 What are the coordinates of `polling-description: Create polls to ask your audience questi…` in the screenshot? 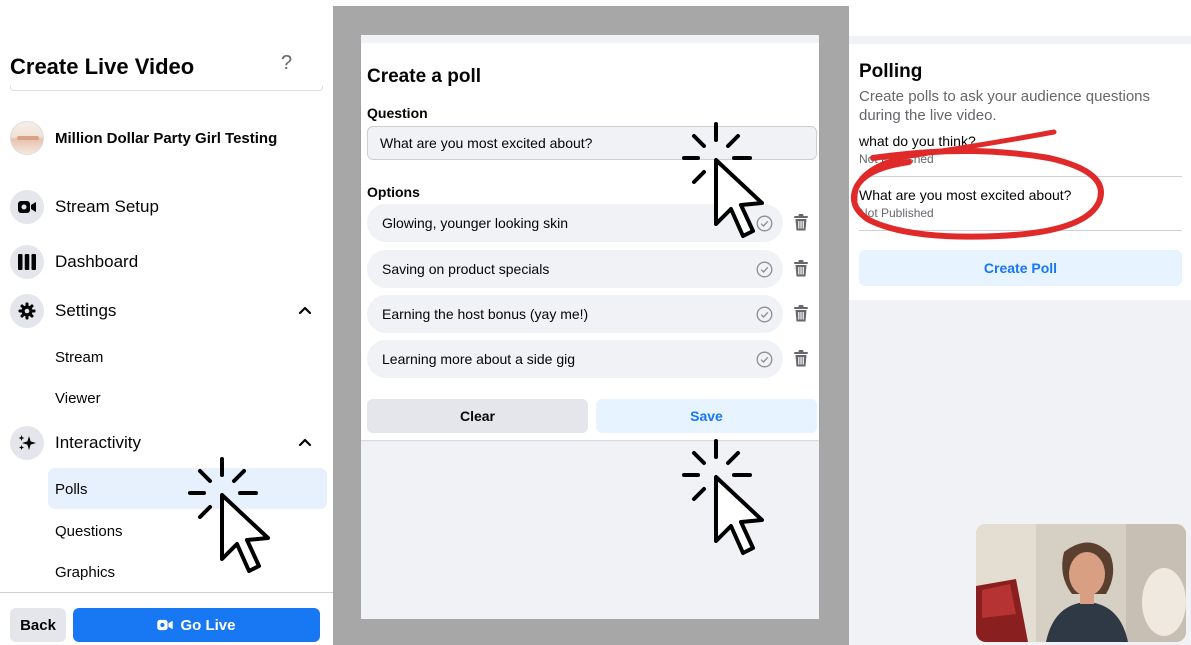 It's located at (1005, 106).